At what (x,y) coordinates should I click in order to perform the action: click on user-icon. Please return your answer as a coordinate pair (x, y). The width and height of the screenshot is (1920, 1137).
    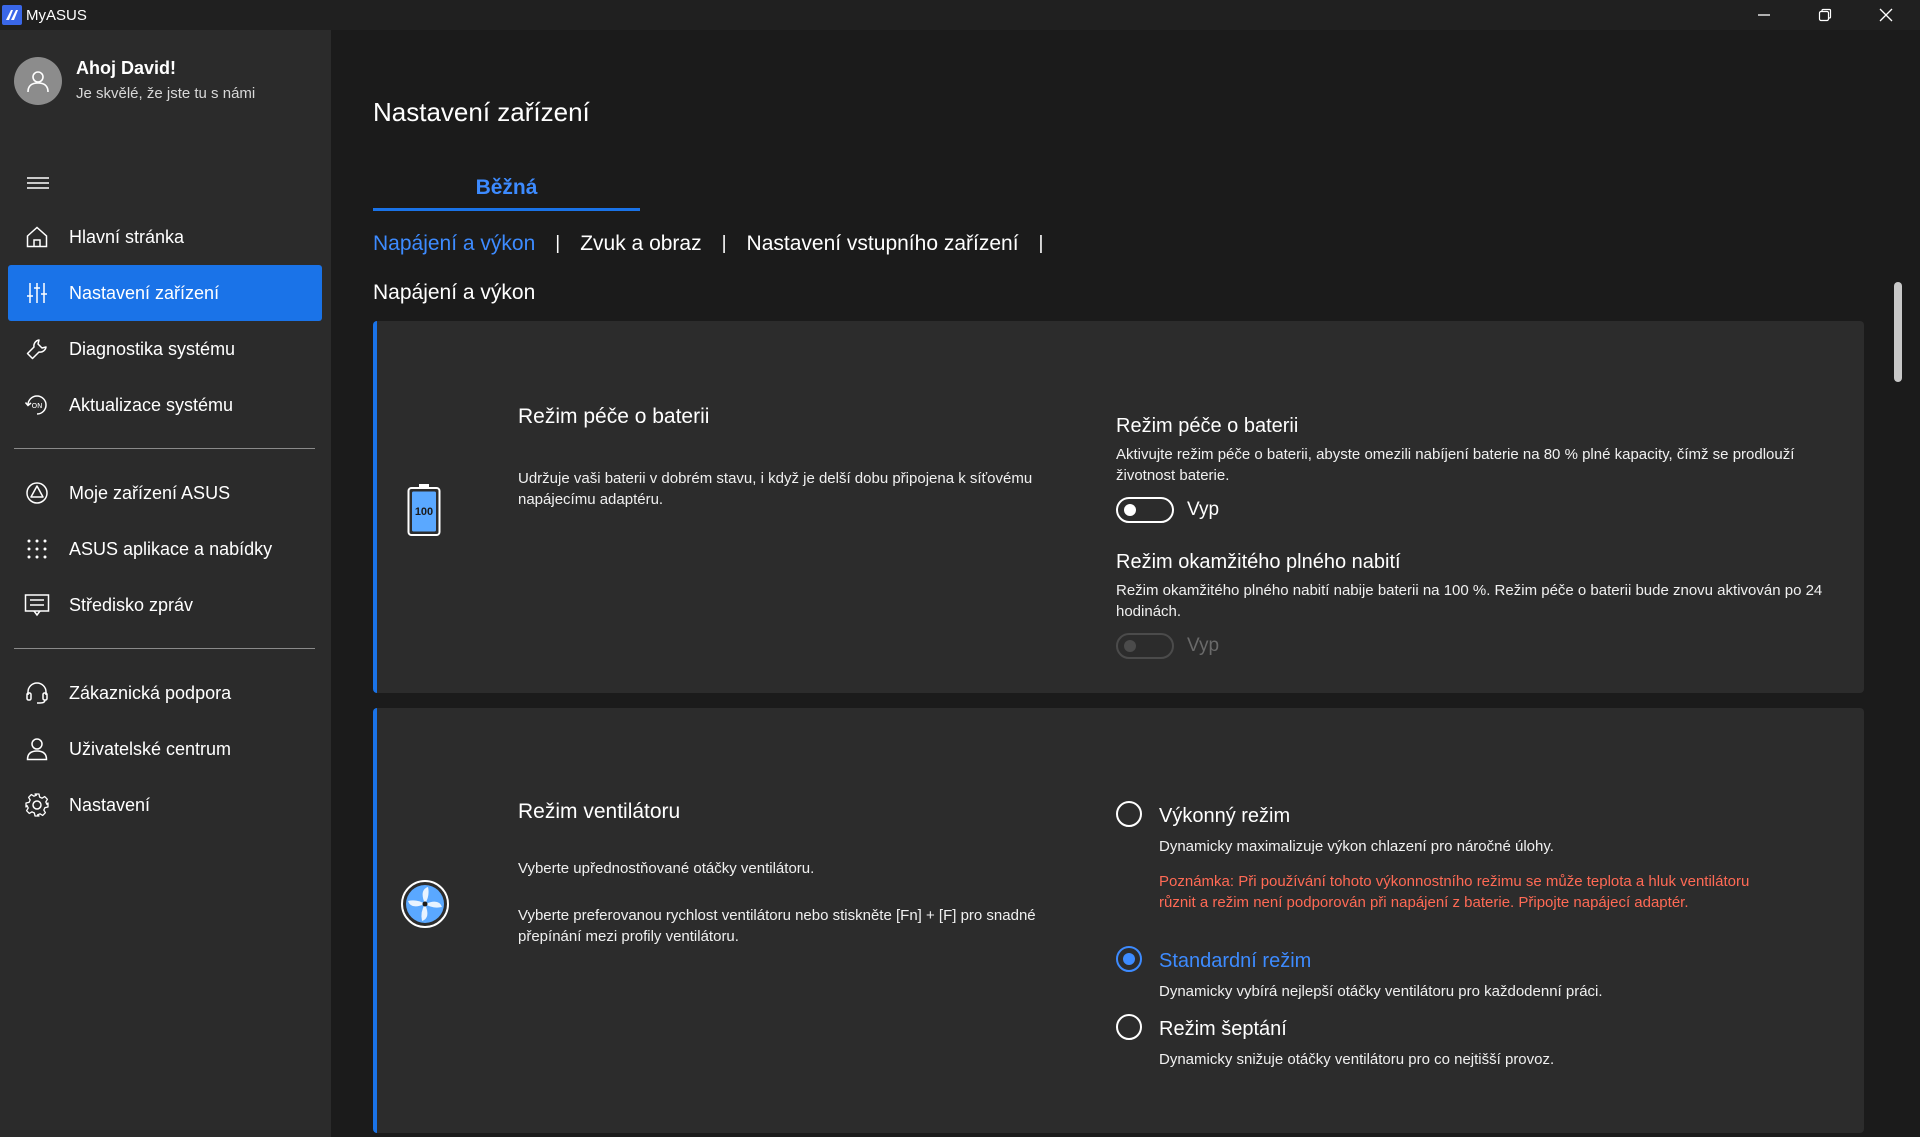
    Looking at the image, I should click on (37, 749).